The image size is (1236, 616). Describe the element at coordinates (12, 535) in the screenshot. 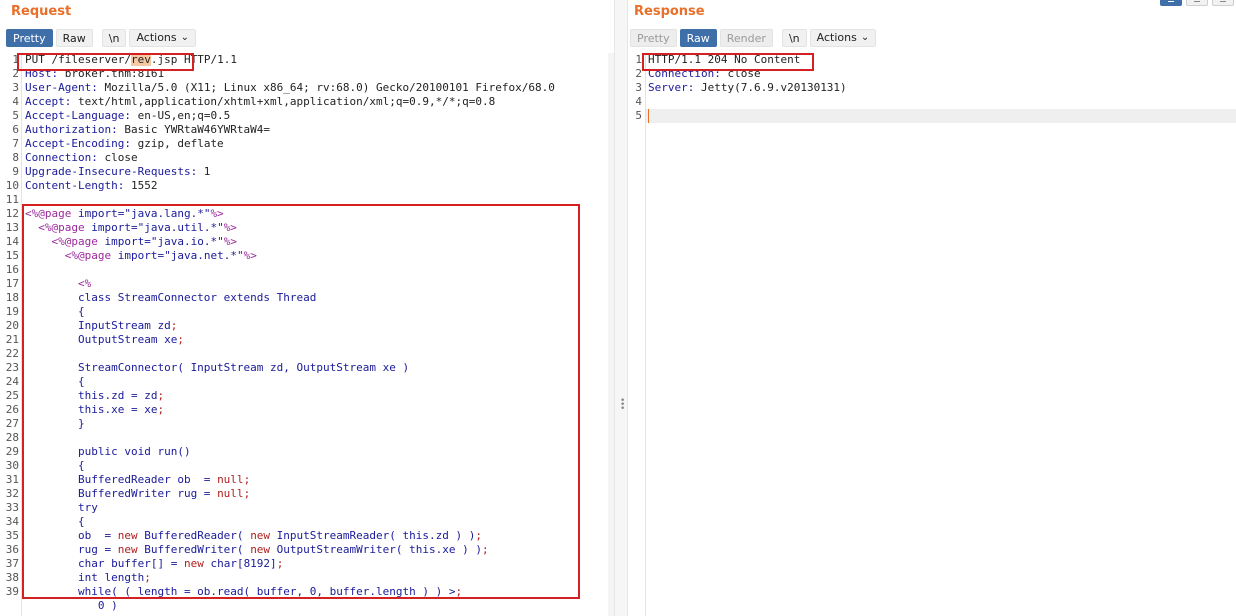

I see `line-number: 35` at that location.